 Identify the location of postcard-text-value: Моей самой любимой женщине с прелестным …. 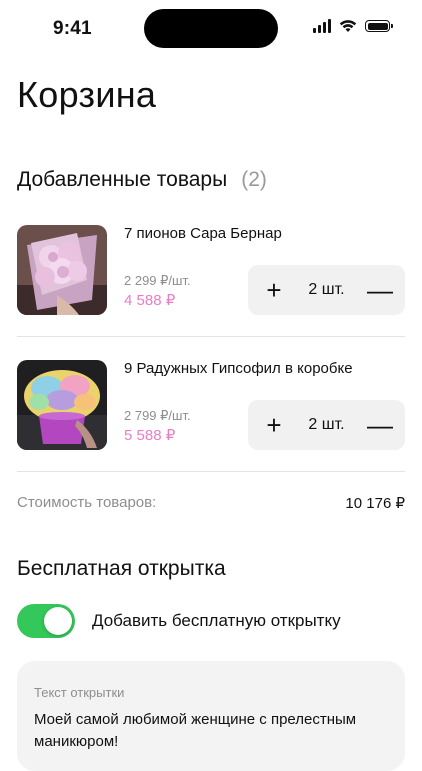
(209, 731).